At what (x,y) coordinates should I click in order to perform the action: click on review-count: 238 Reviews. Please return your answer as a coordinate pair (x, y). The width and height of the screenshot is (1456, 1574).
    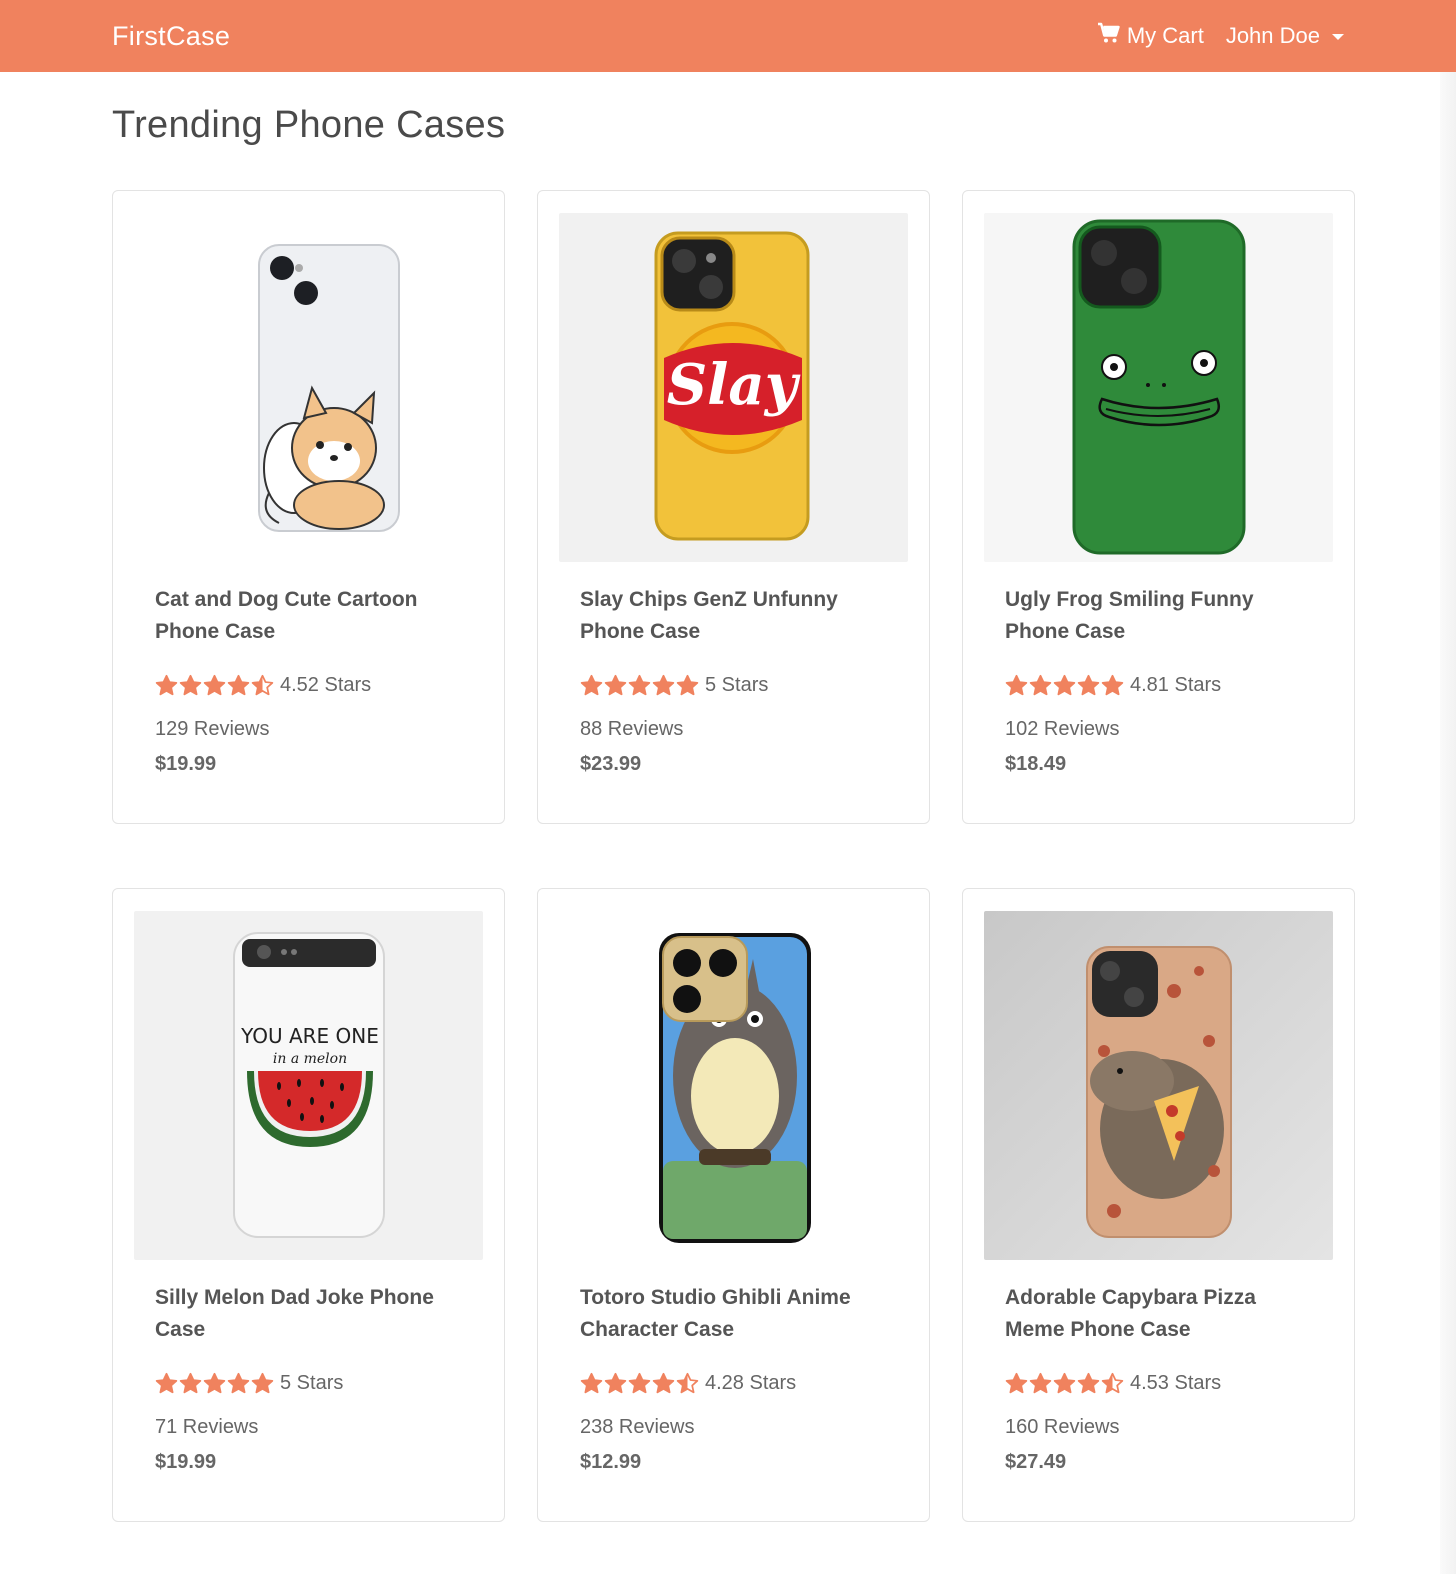
    Looking at the image, I should click on (637, 1427).